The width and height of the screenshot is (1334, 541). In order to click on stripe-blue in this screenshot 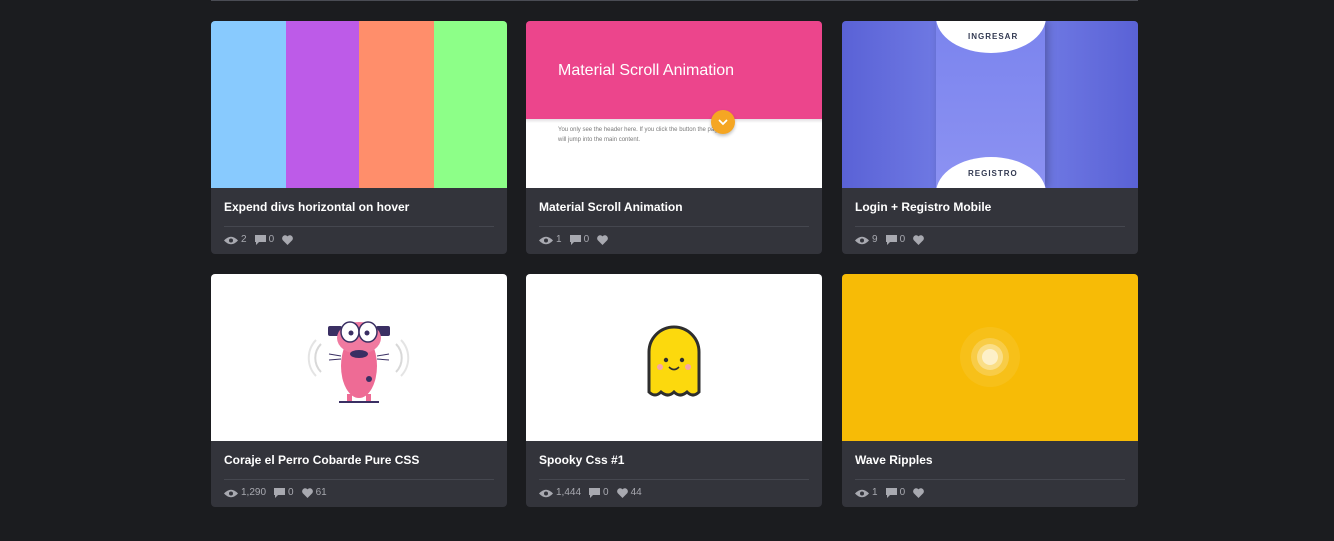, I will do `click(248, 104)`.